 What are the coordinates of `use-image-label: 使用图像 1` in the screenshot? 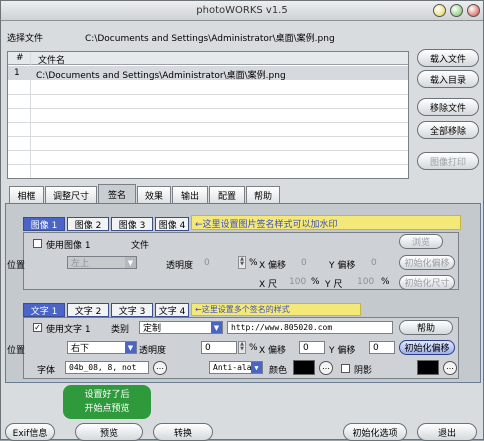 It's located at (68, 246).